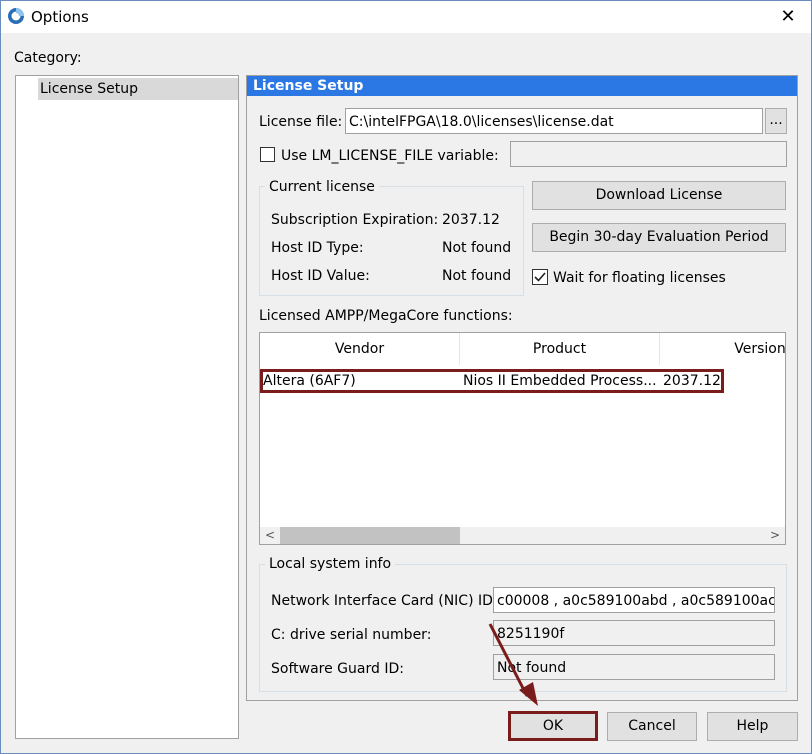 This screenshot has height=754, width=812. Describe the element at coordinates (634, 600) in the screenshot. I see `nic-field: c00008 , a0c589100abd , a0c589100ac1` at that location.